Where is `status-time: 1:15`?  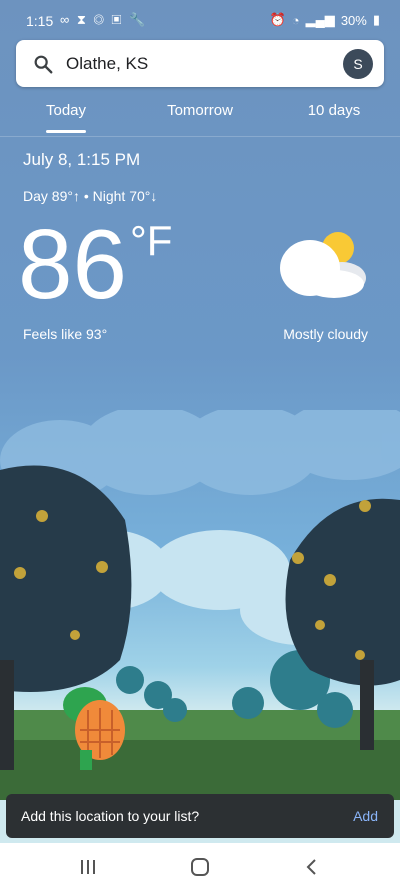
status-time: 1:15 is located at coordinates (40, 21).